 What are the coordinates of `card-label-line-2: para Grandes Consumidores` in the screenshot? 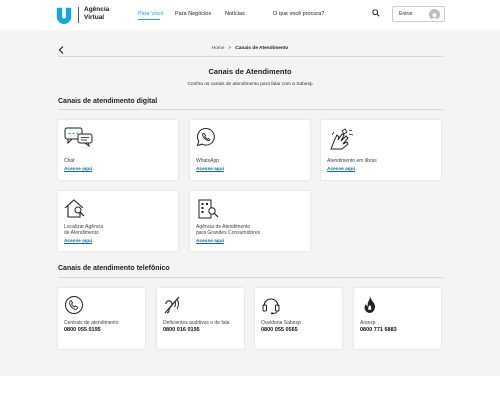 It's located at (228, 233).